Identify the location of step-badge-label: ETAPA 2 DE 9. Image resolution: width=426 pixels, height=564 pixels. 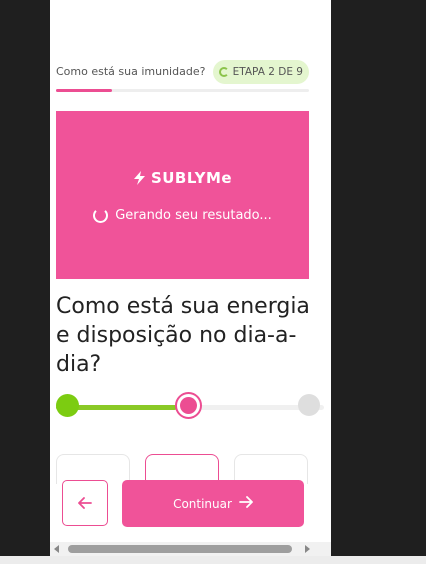
(267, 72).